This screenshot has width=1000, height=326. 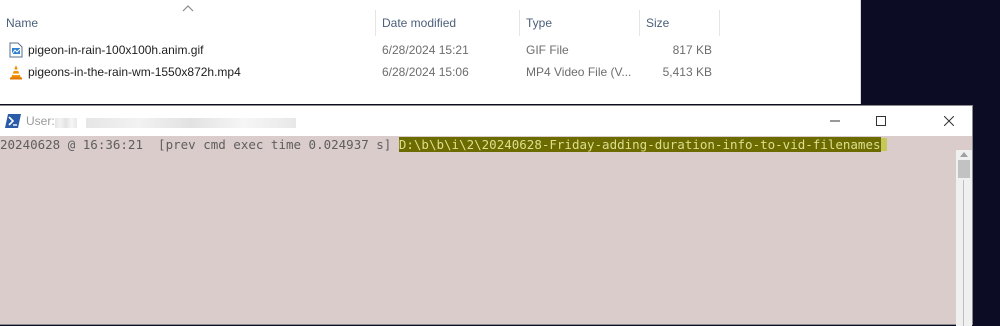 What do you see at coordinates (16, 50) in the screenshot?
I see `gif-image-file-icon` at bounding box center [16, 50].